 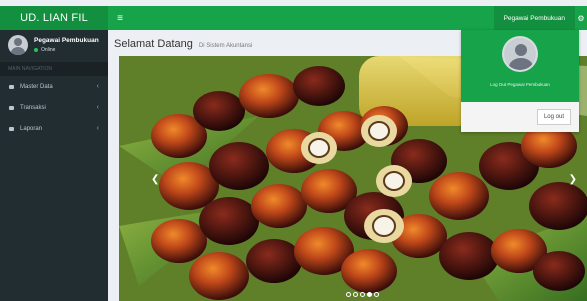 I want to click on user-menu-label: Pegawai Pembukuan, so click(x=534, y=18).